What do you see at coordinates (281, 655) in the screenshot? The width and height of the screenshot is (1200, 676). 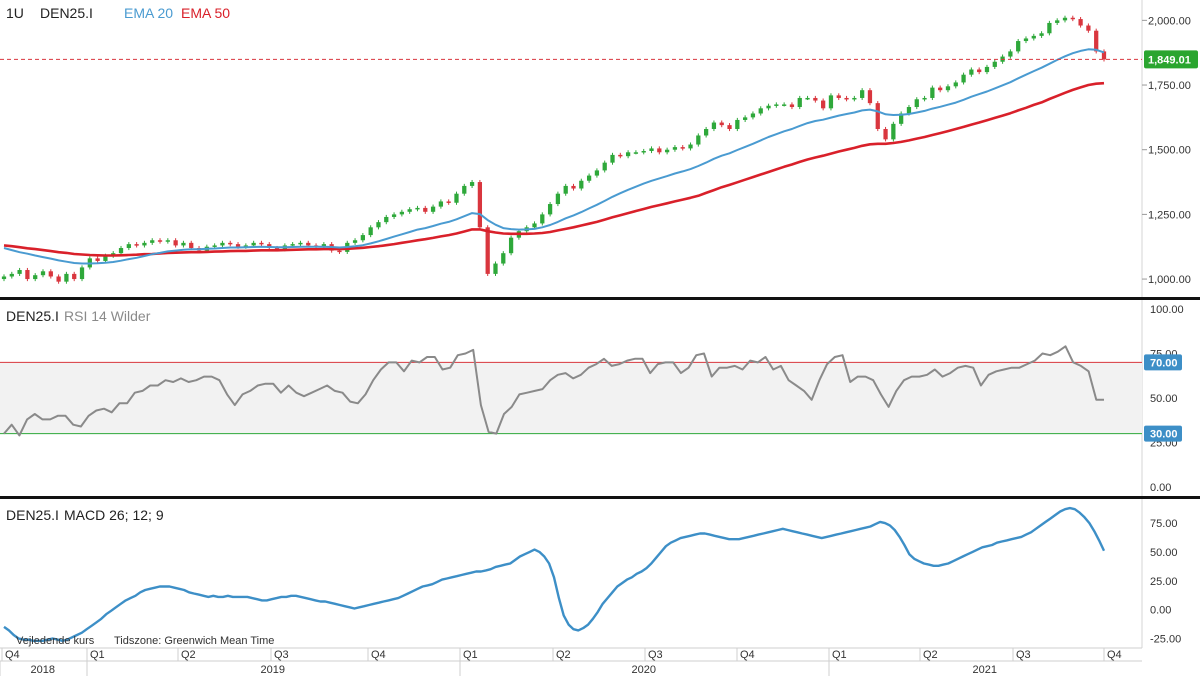 I see `quarter-label: Q3` at bounding box center [281, 655].